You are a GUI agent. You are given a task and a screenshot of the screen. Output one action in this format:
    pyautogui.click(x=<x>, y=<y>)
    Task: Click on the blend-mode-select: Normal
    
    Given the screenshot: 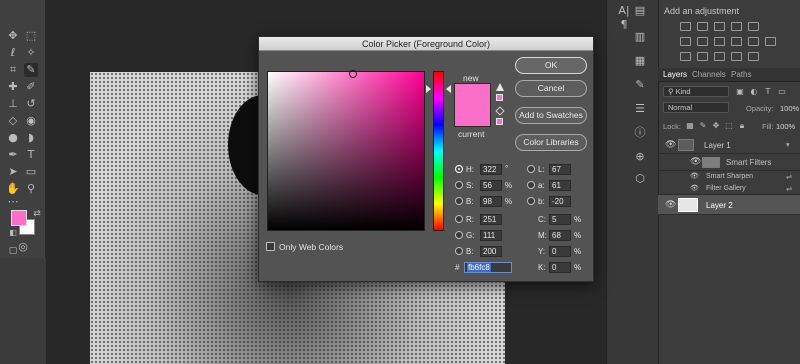 What is the action you would take?
    pyautogui.click(x=696, y=107)
    